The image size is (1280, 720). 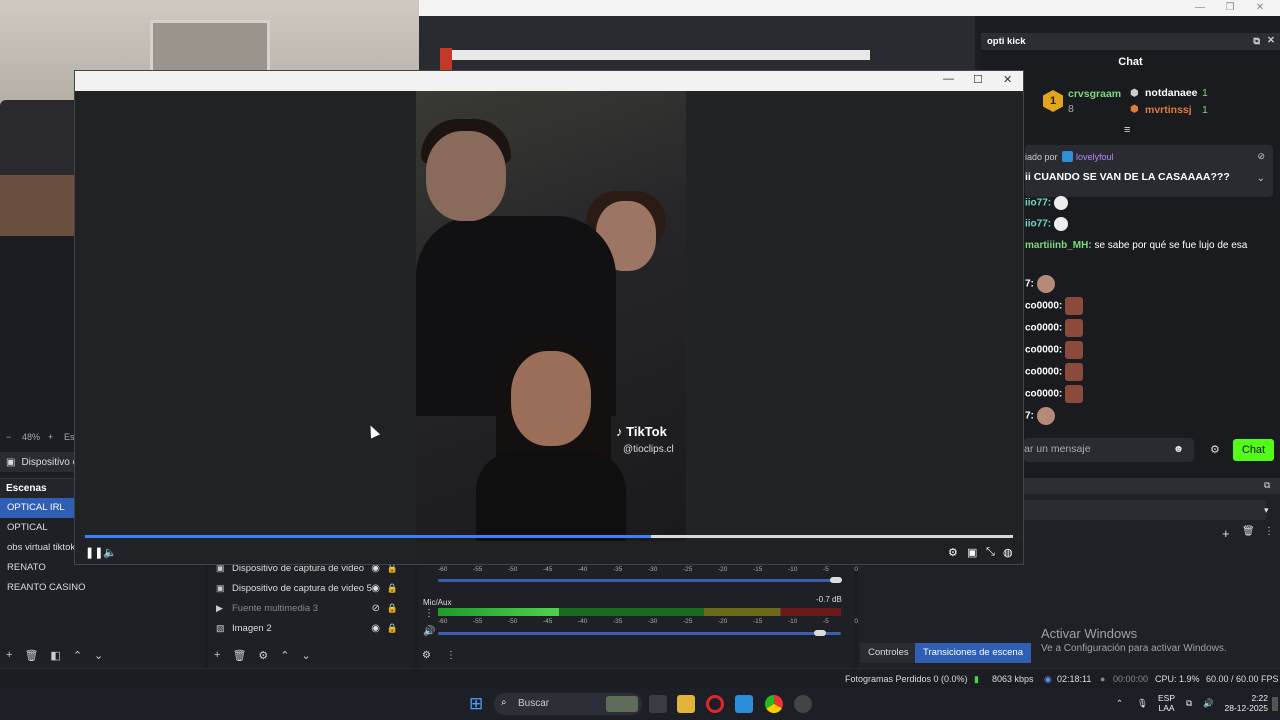 What do you see at coordinates (1058, 245) in the screenshot?
I see `chat-username: martiiinb_MH:` at bounding box center [1058, 245].